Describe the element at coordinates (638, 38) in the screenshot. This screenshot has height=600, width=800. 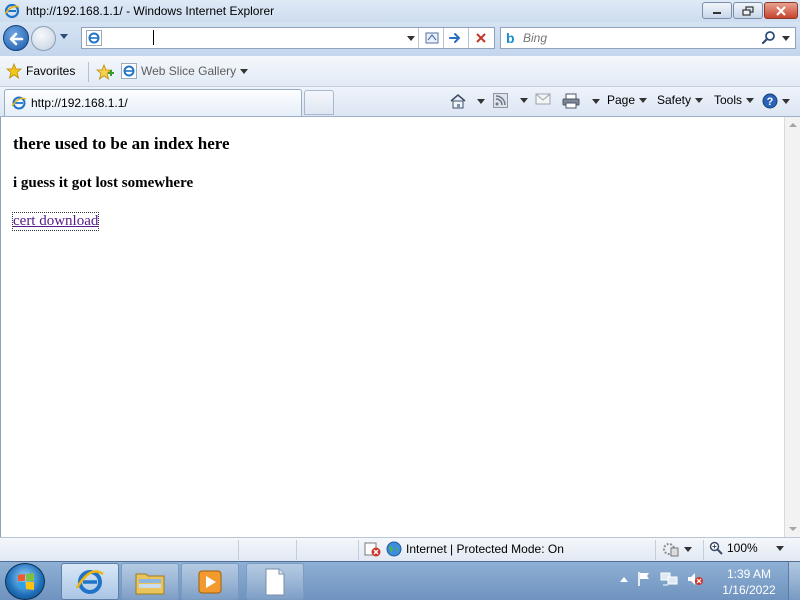
I see `search-input` at that location.